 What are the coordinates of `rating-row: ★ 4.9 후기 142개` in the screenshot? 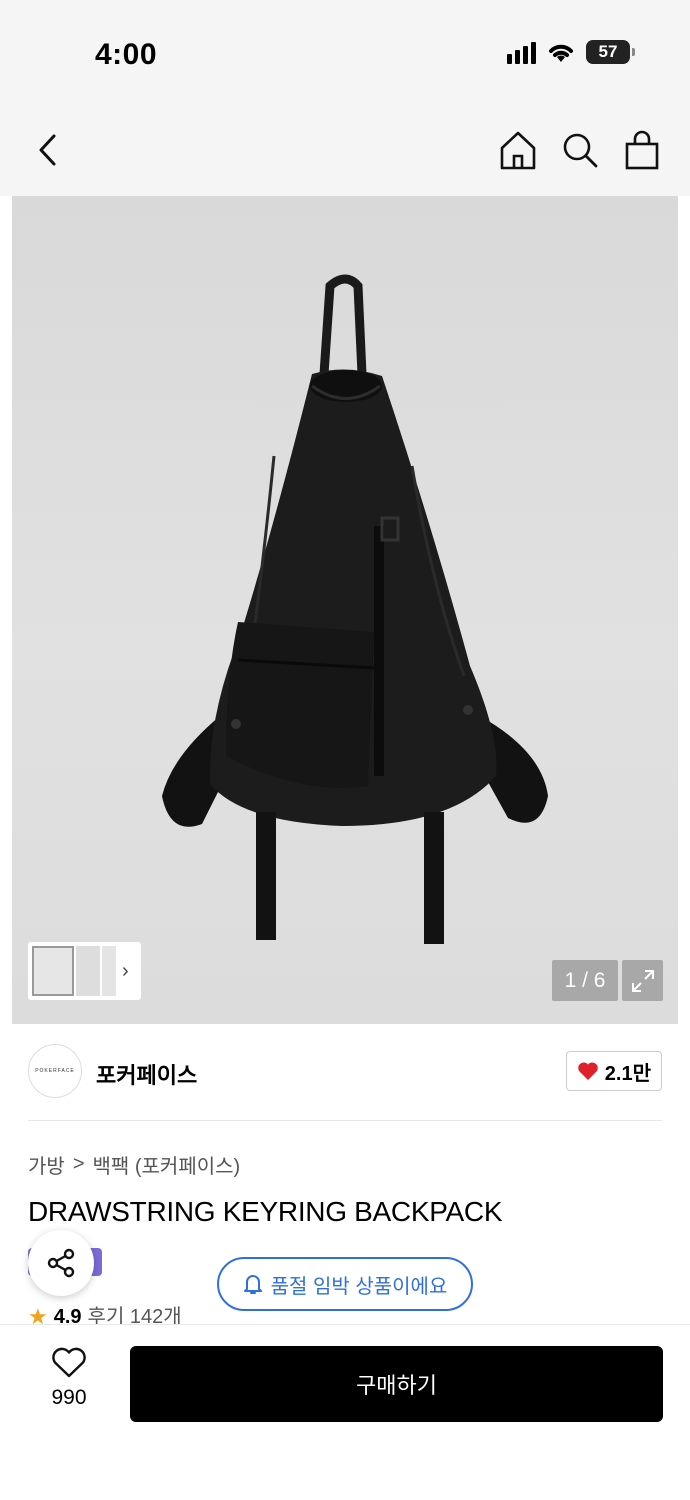 It's located at (105, 1315).